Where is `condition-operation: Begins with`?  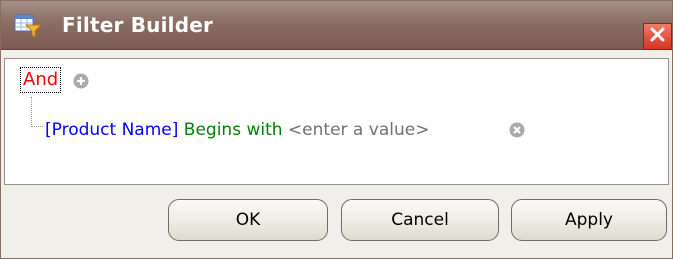 condition-operation: Begins with is located at coordinates (233, 130).